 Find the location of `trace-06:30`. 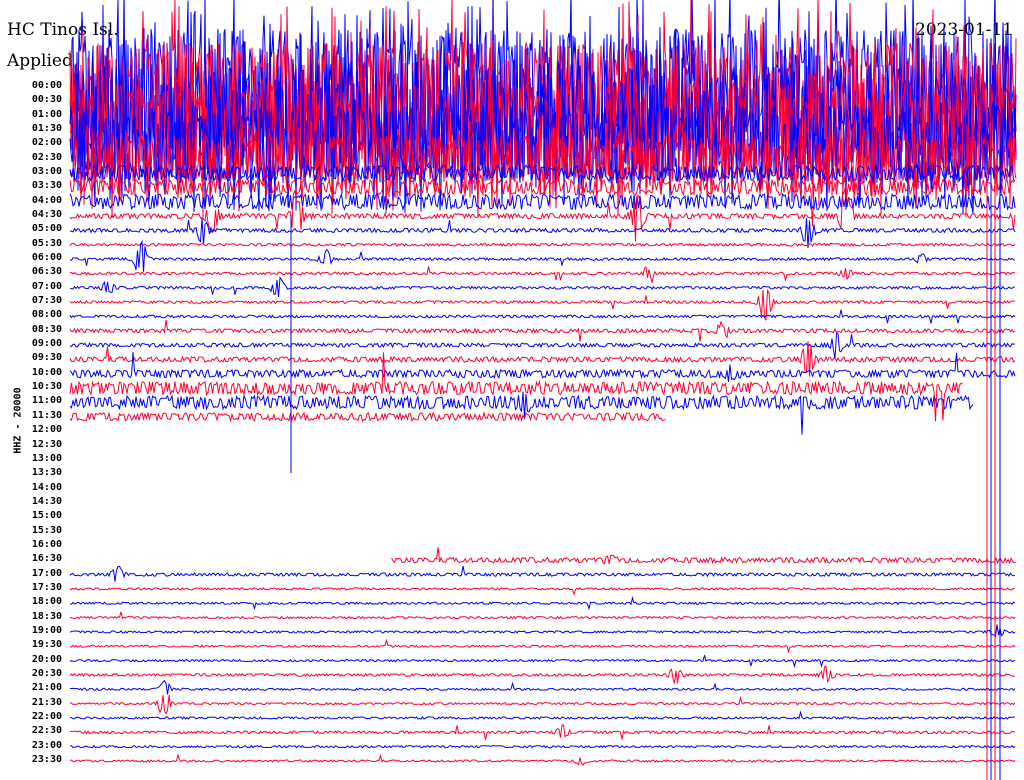

trace-06:30 is located at coordinates (542, 274).